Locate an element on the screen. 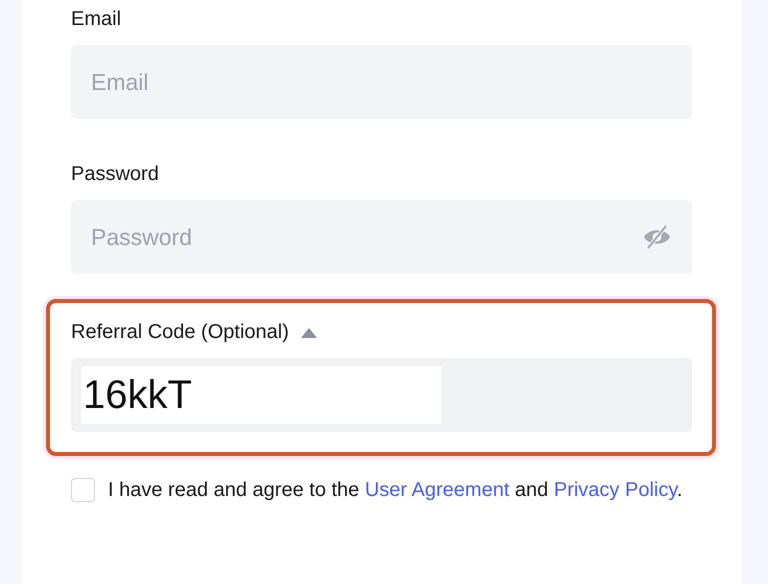 The image size is (768, 584). caret-up-icon is located at coordinates (308, 333).